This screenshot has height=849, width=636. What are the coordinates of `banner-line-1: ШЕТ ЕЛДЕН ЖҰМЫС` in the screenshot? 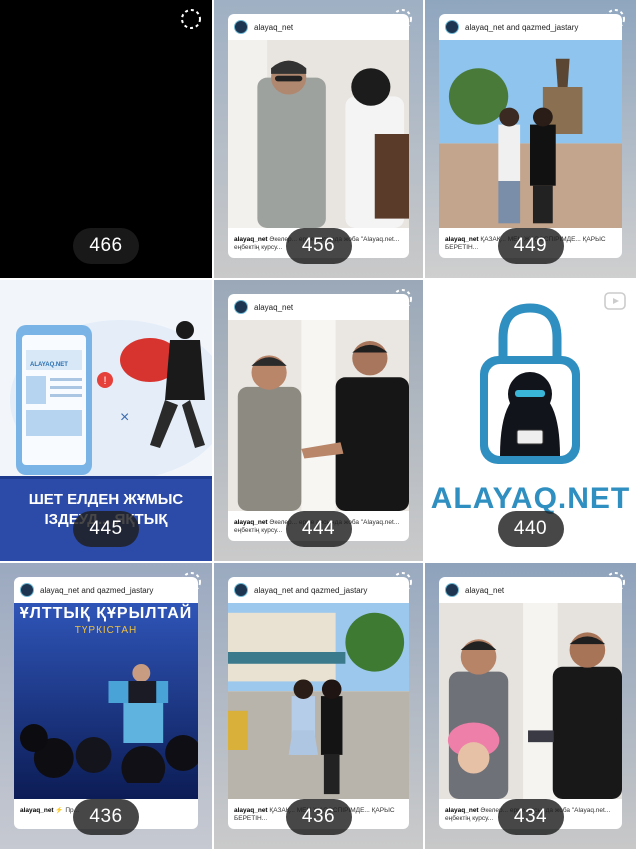 It's located at (106, 499).